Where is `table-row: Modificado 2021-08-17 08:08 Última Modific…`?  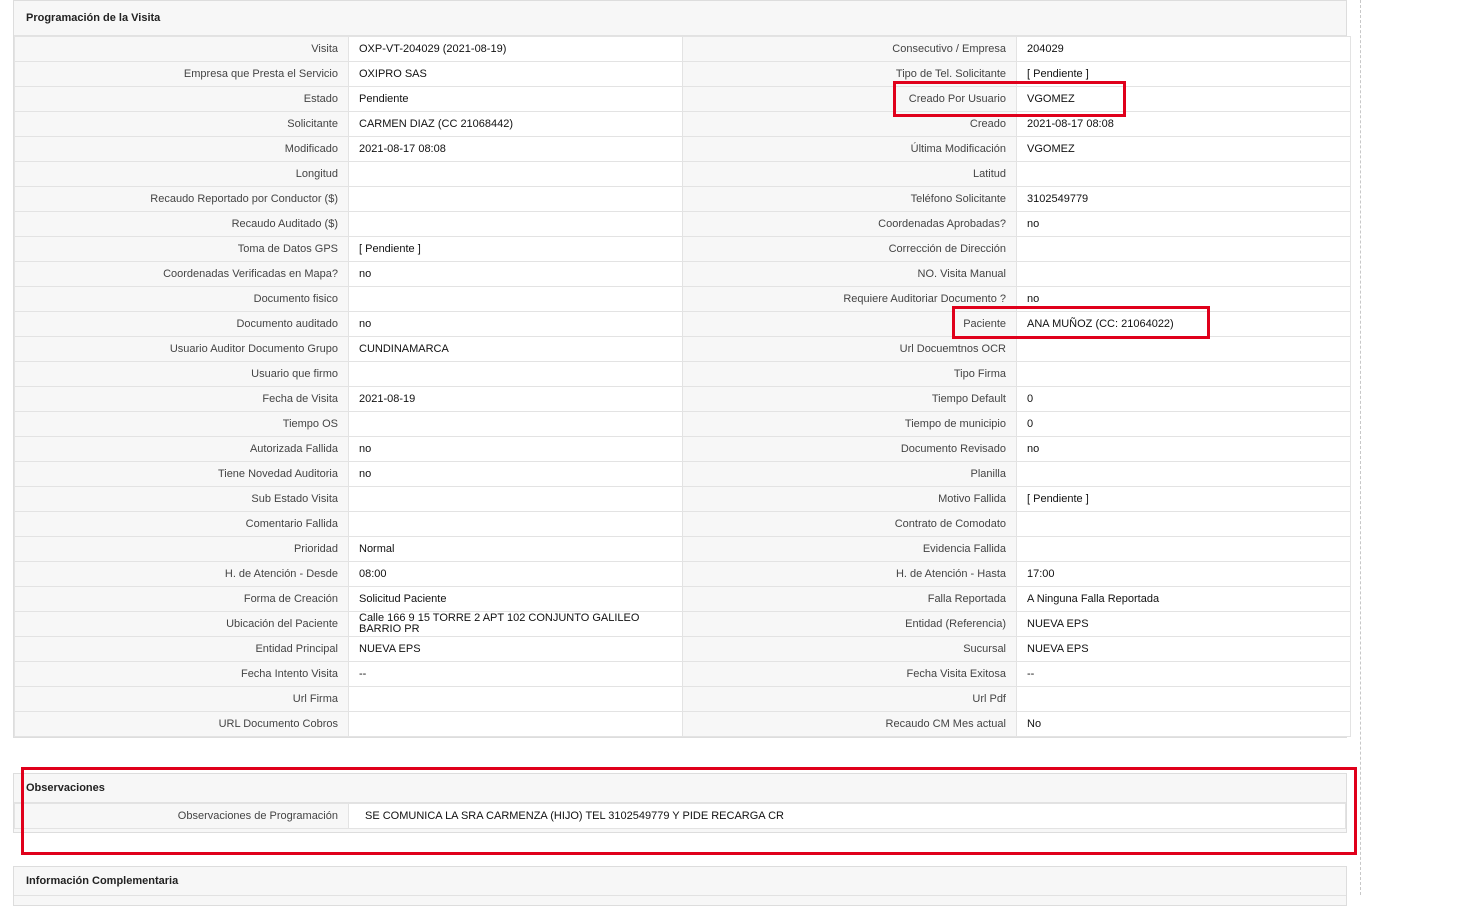
table-row: Modificado 2021-08-17 08:08 Última Modific… is located at coordinates (682, 149).